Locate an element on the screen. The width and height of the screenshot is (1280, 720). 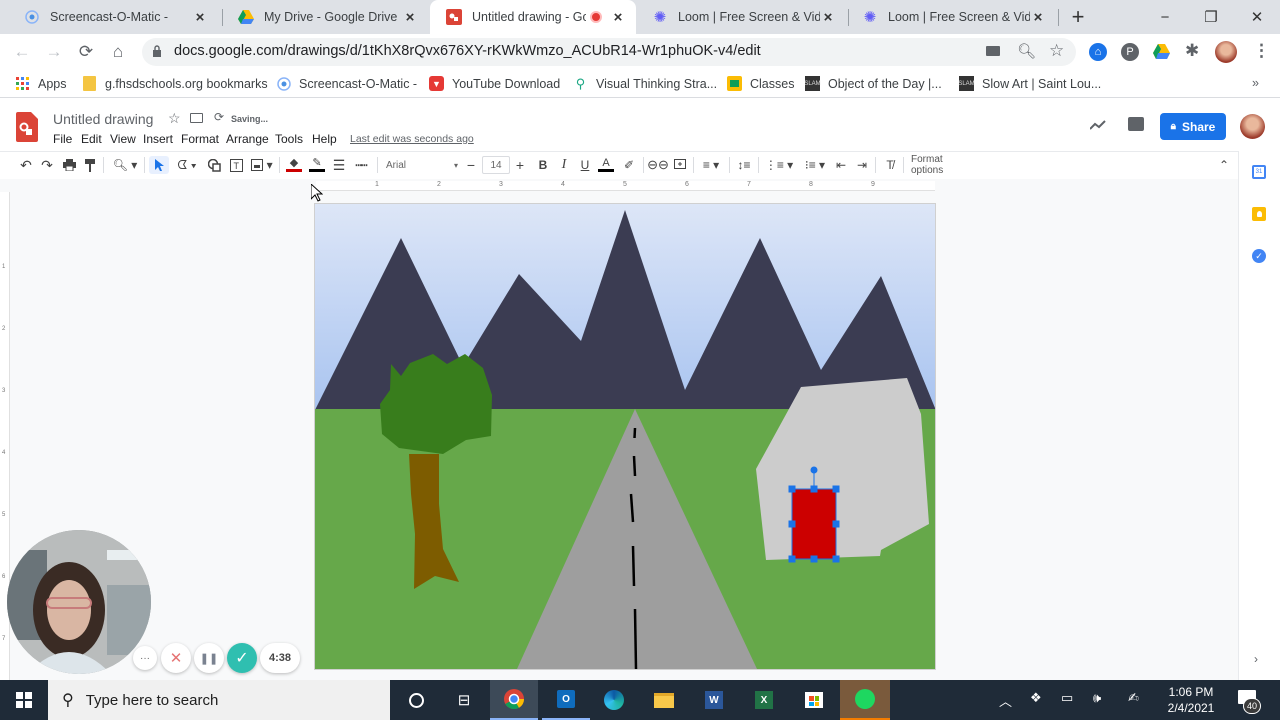
shape-tool-icon is located at coordinates (214, 165).